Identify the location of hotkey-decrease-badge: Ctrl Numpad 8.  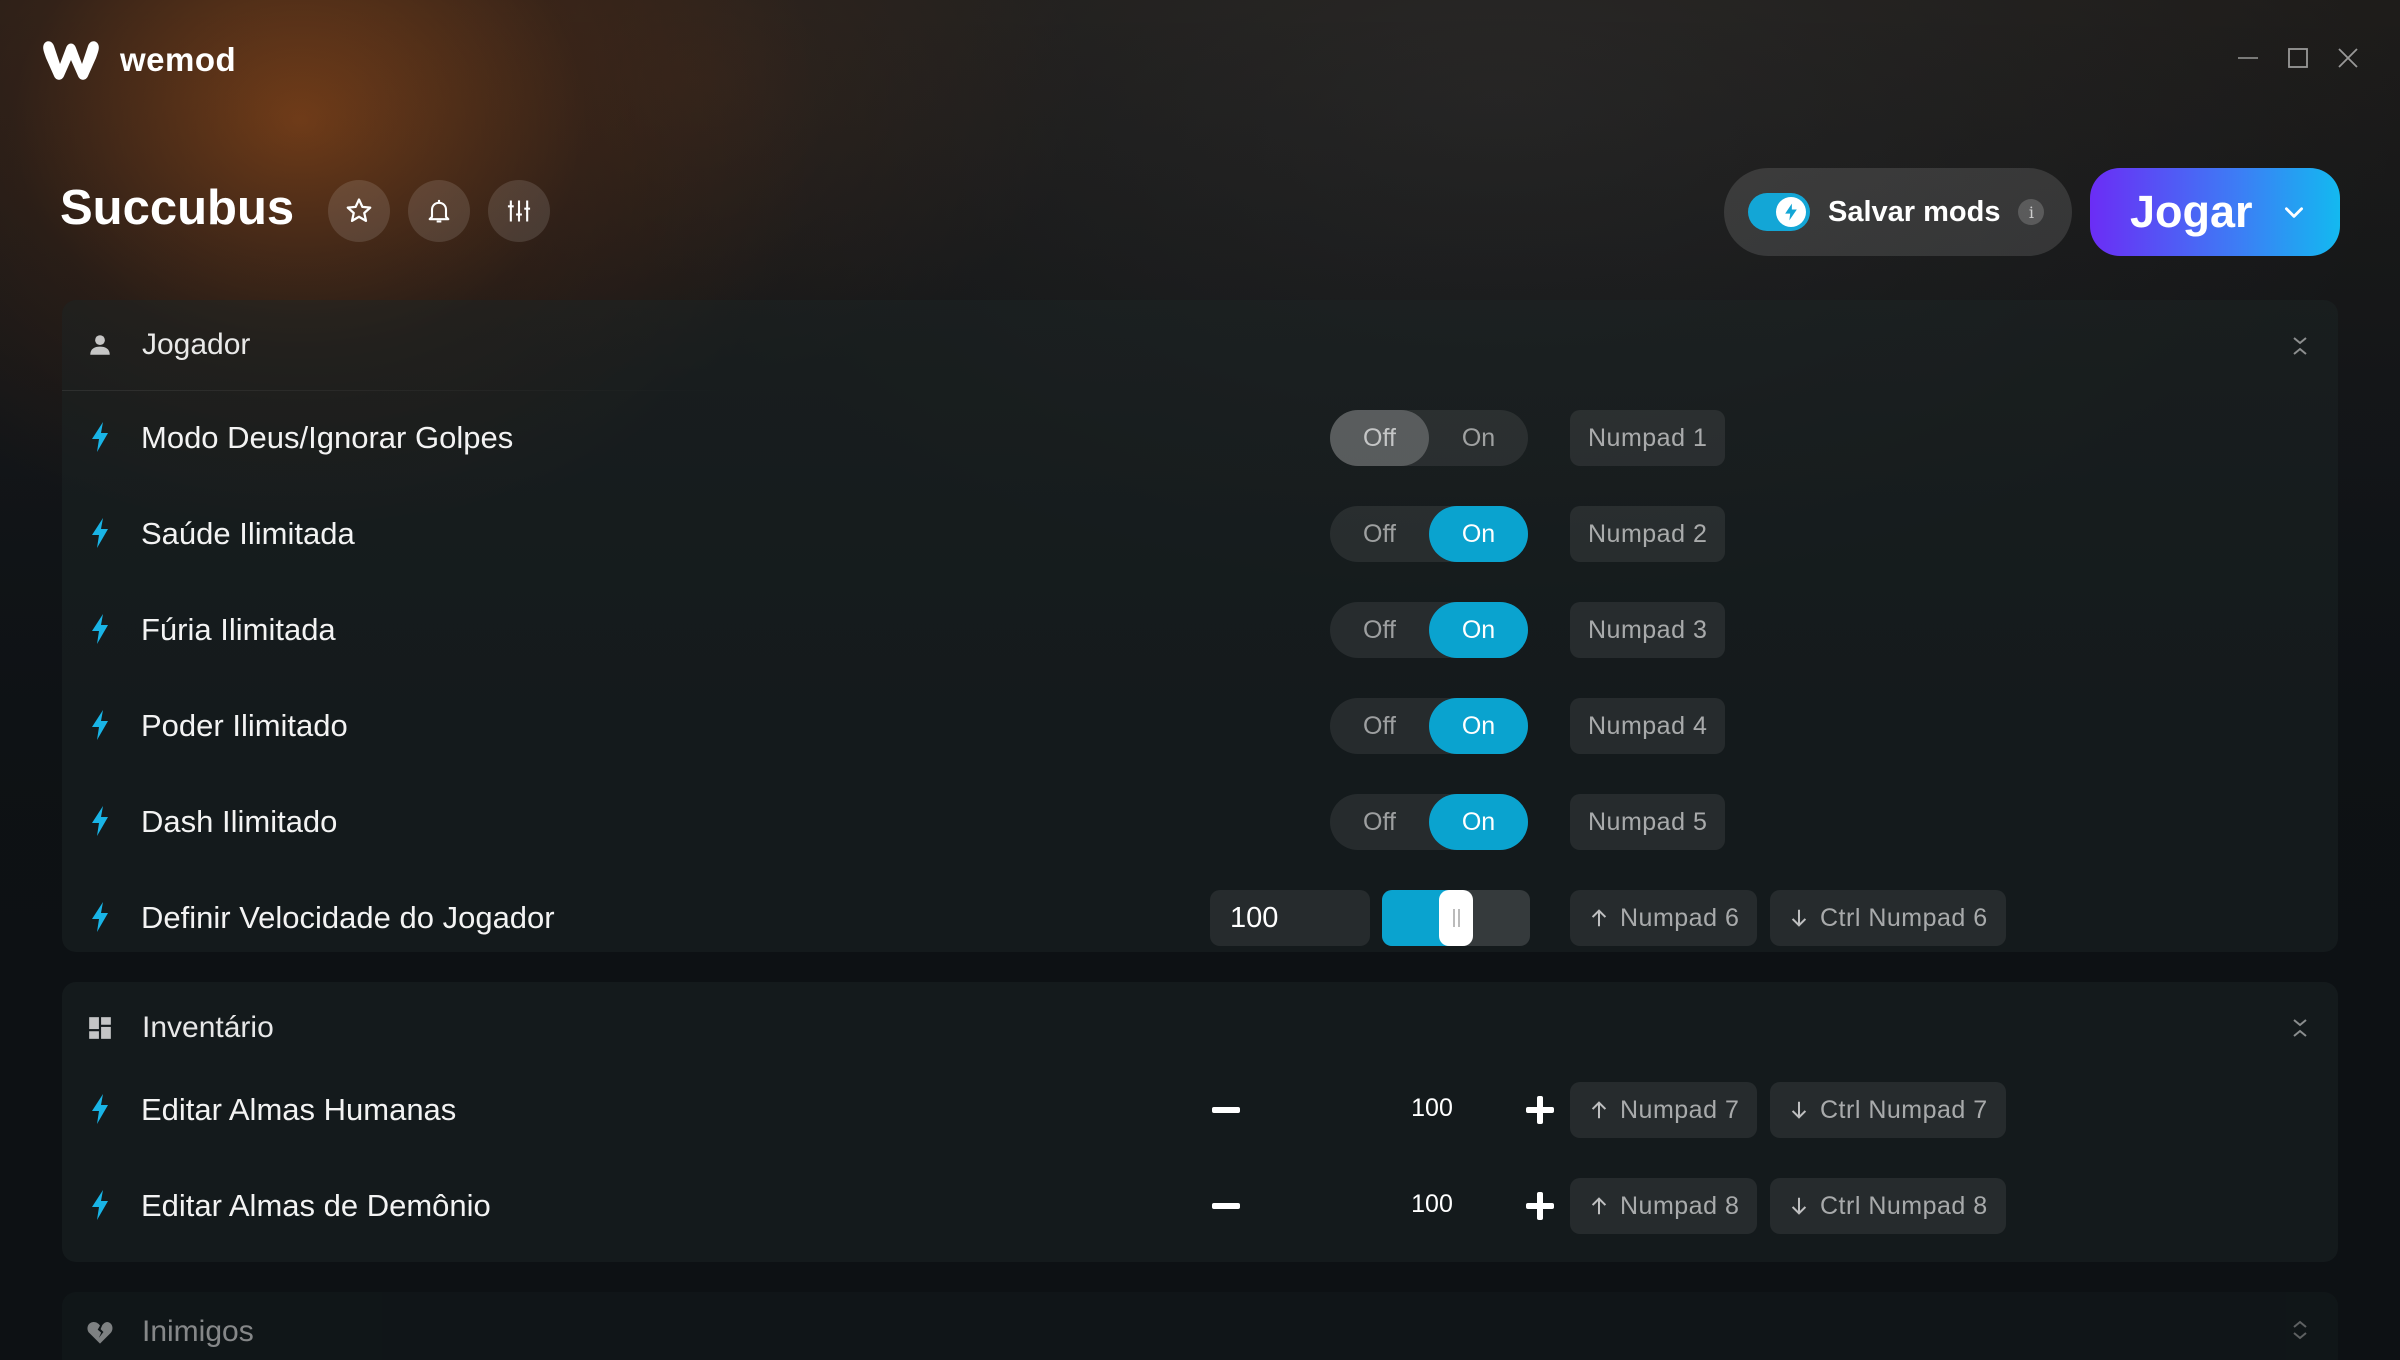
(1888, 1206).